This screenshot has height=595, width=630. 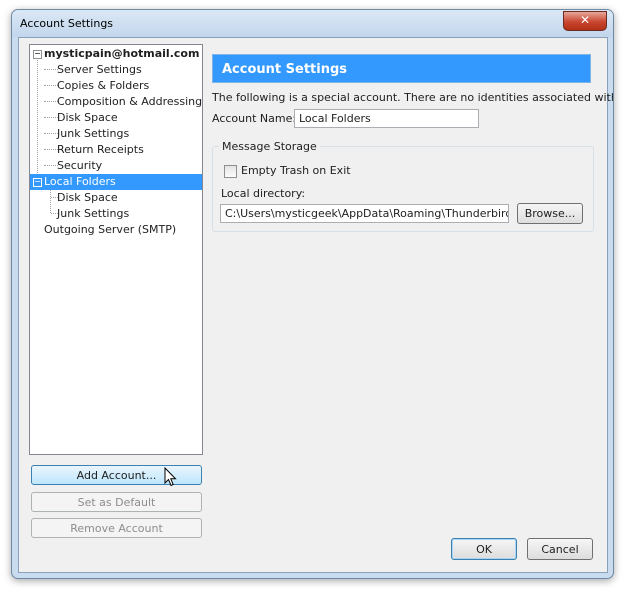 What do you see at coordinates (312, 23) in the screenshot?
I see `title-bar: Account Settings ✕` at bounding box center [312, 23].